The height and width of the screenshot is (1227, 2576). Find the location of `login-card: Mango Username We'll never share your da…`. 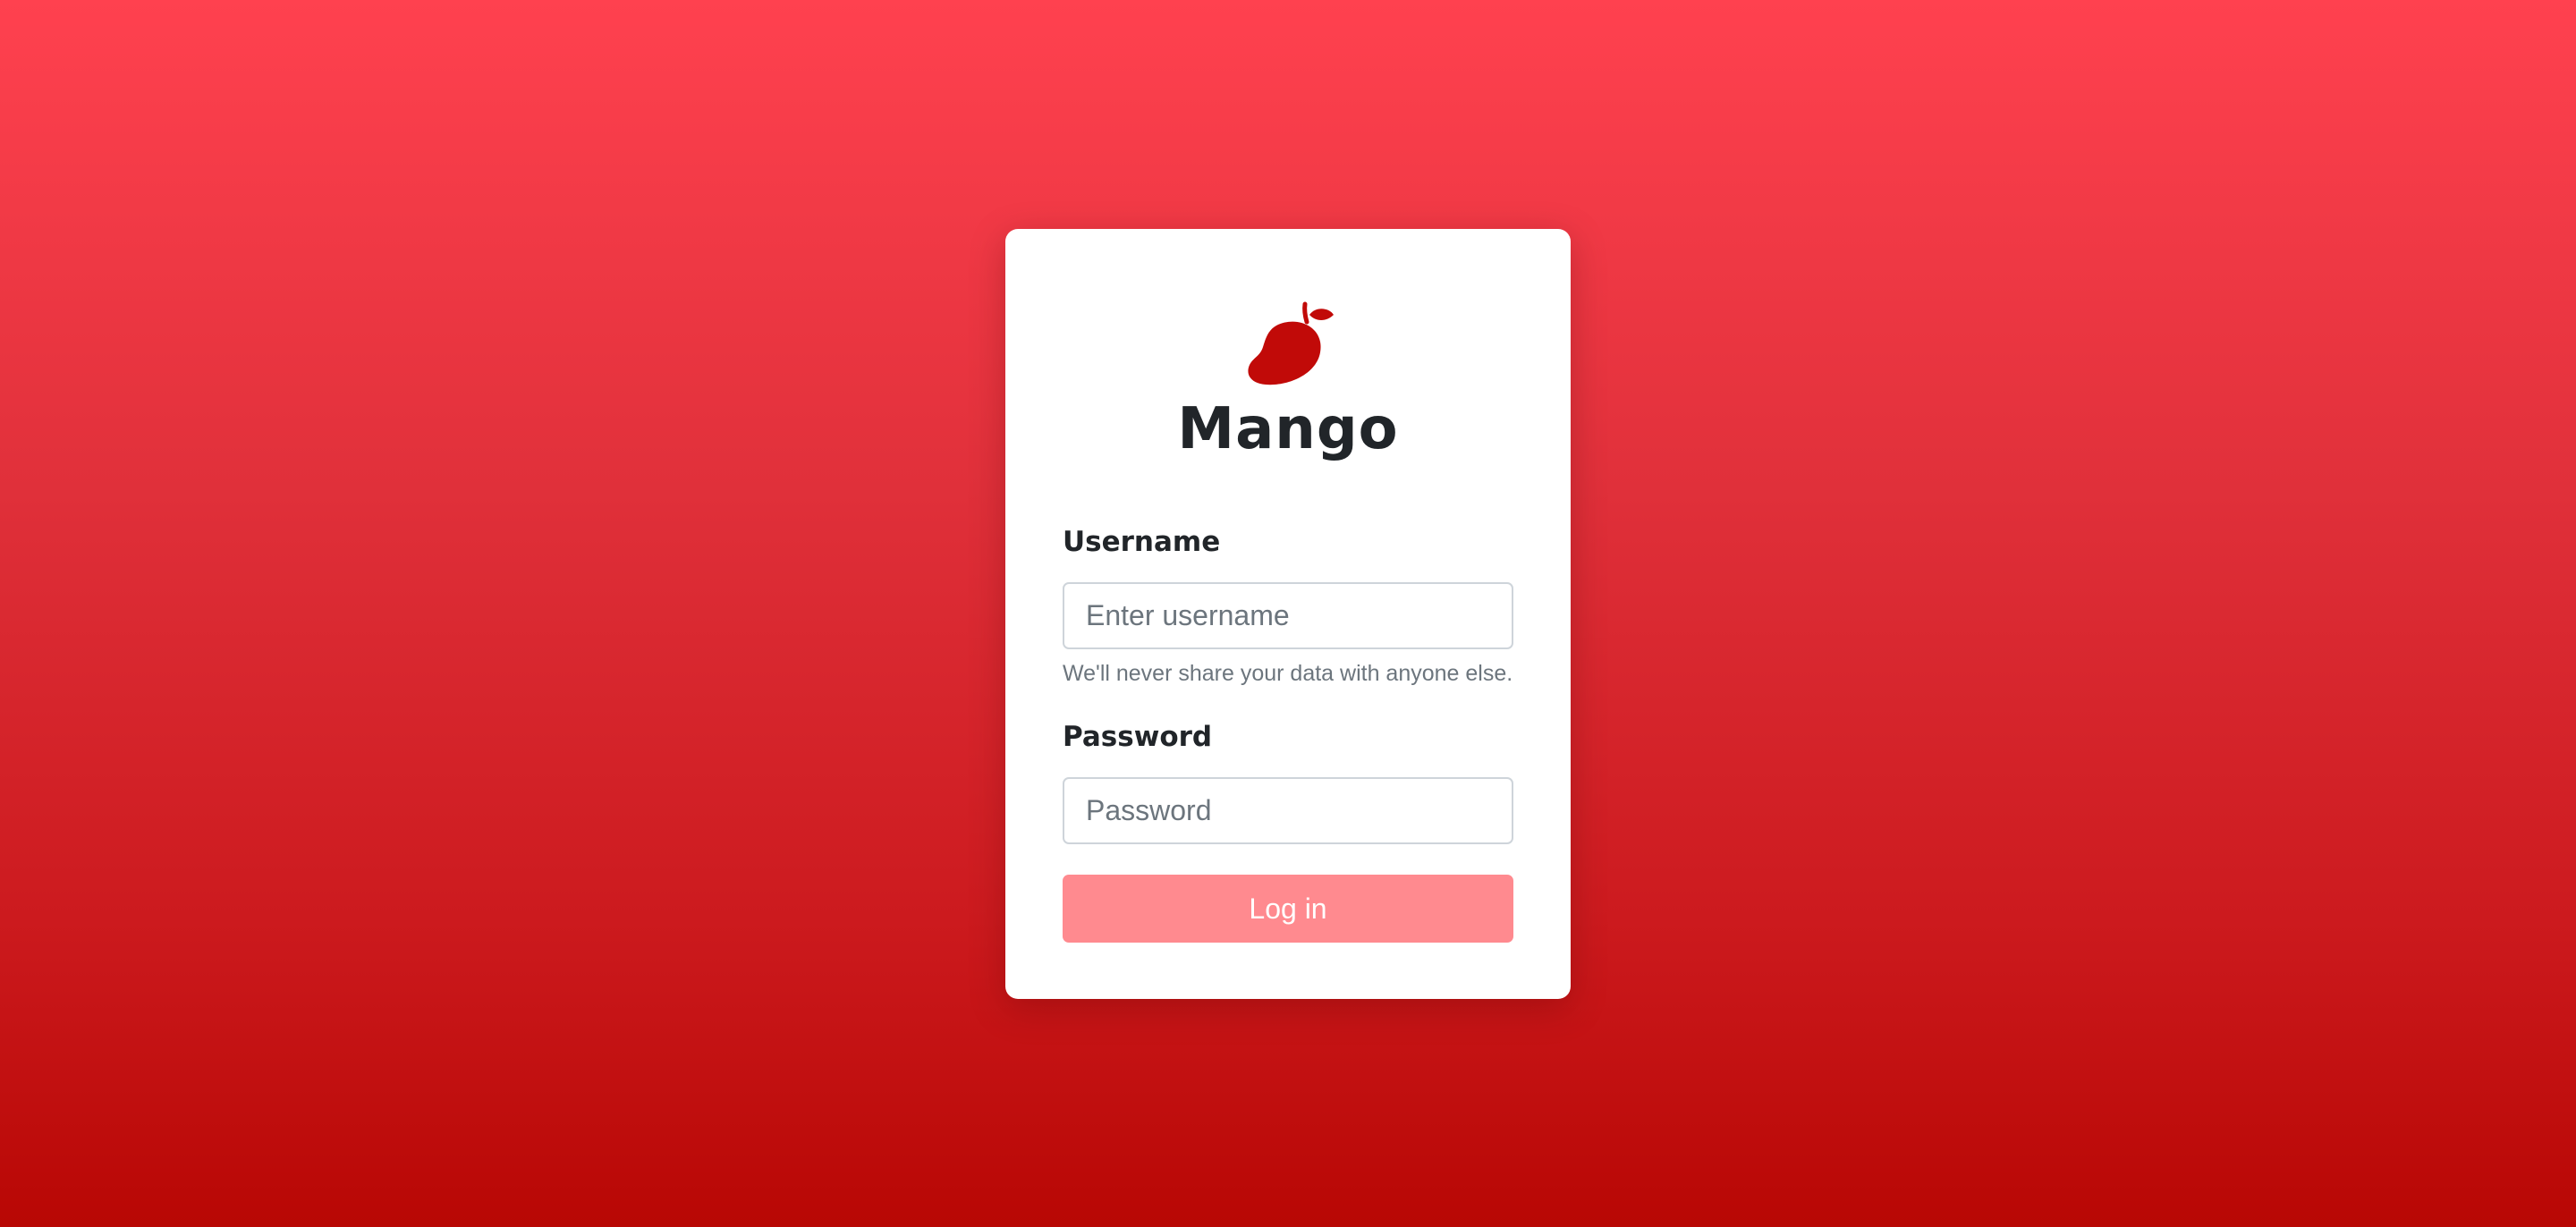

login-card: Mango Username We'll never share your da… is located at coordinates (1288, 614).